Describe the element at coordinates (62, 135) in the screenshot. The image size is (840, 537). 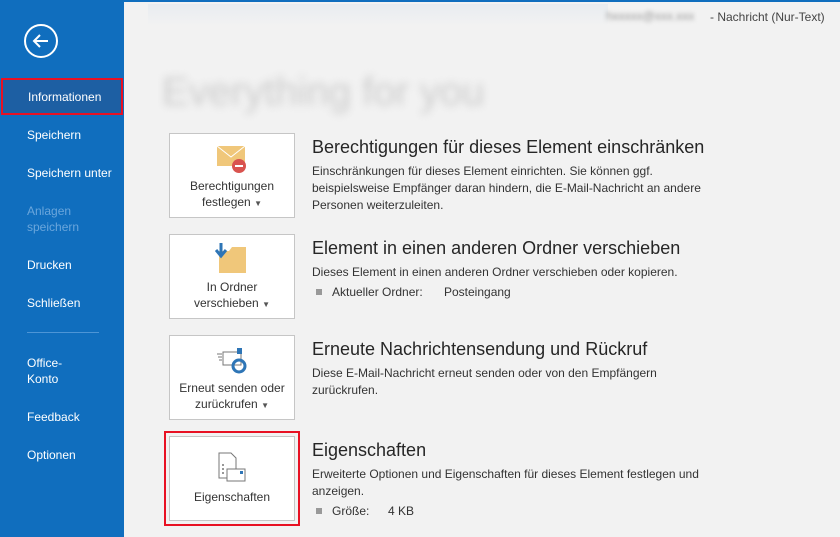
I see `sidebar-item-speichern: Speichern` at that location.